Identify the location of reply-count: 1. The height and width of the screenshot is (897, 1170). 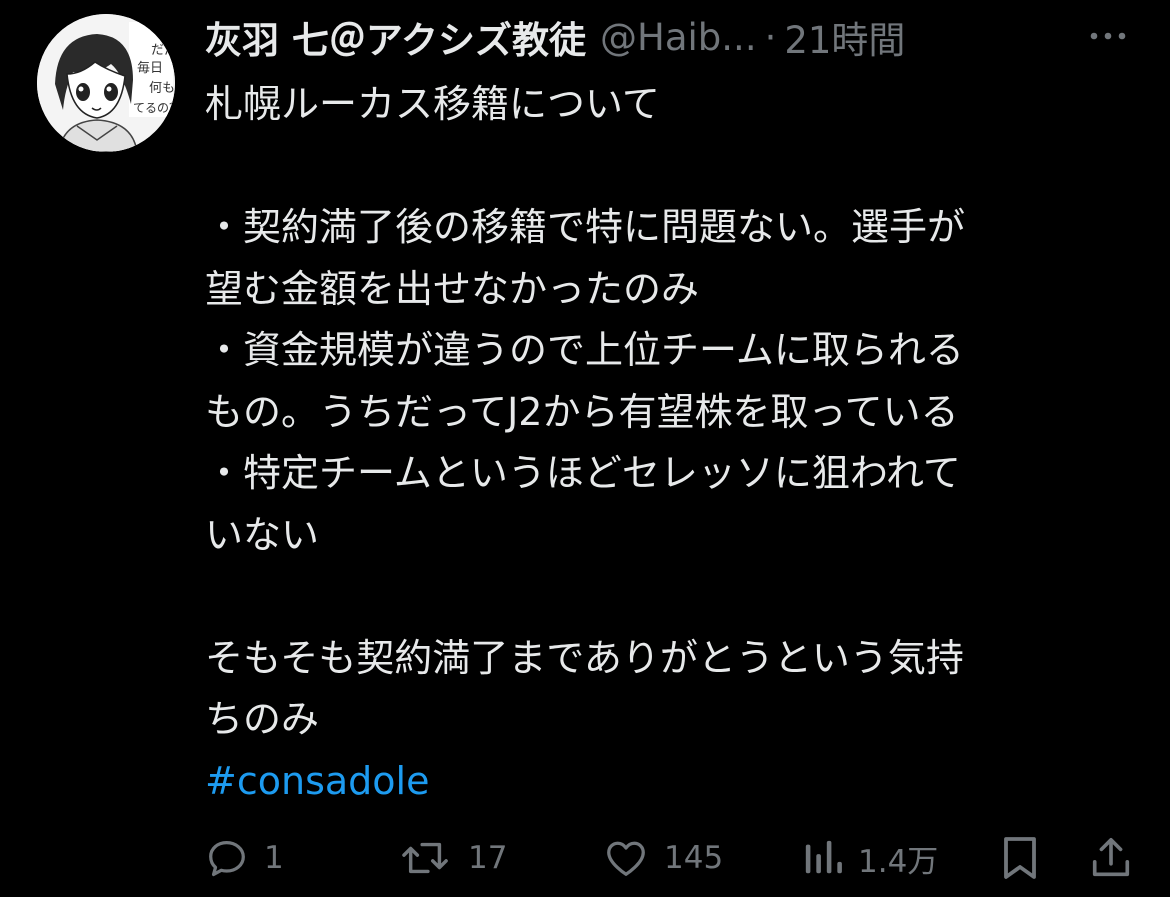
(274, 858).